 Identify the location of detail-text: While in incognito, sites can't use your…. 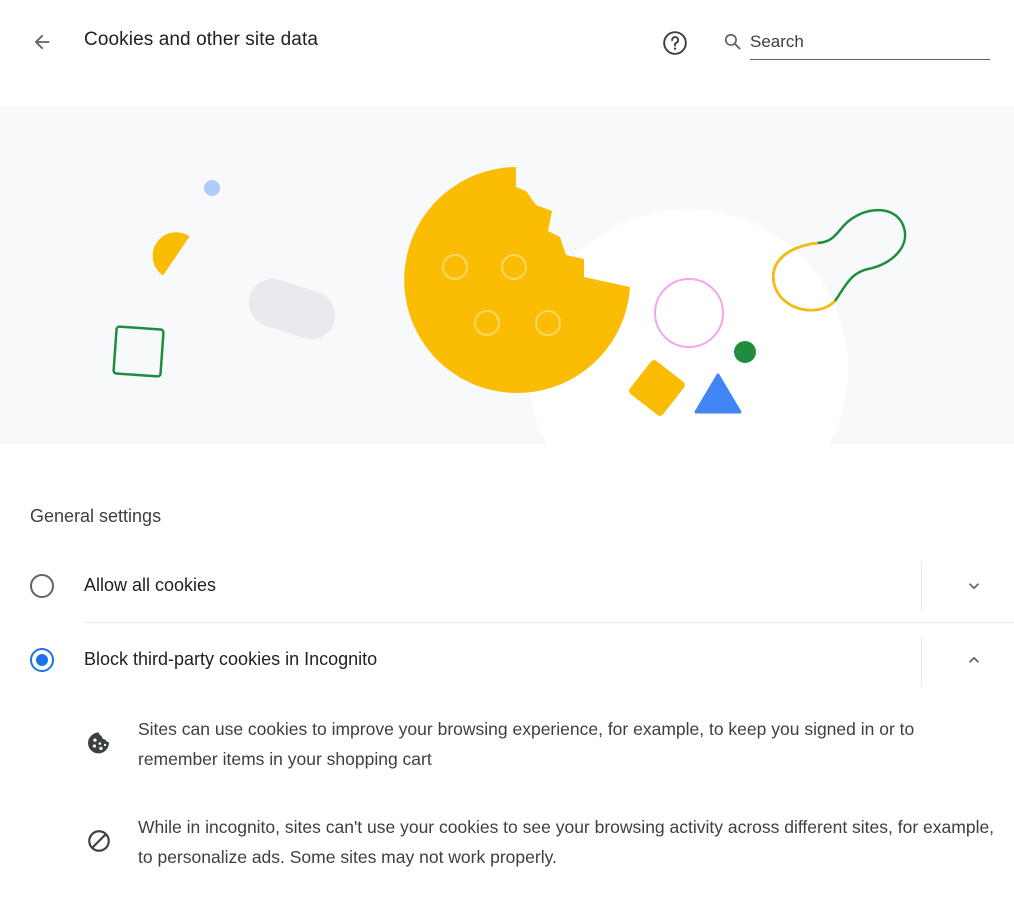
(566, 842).